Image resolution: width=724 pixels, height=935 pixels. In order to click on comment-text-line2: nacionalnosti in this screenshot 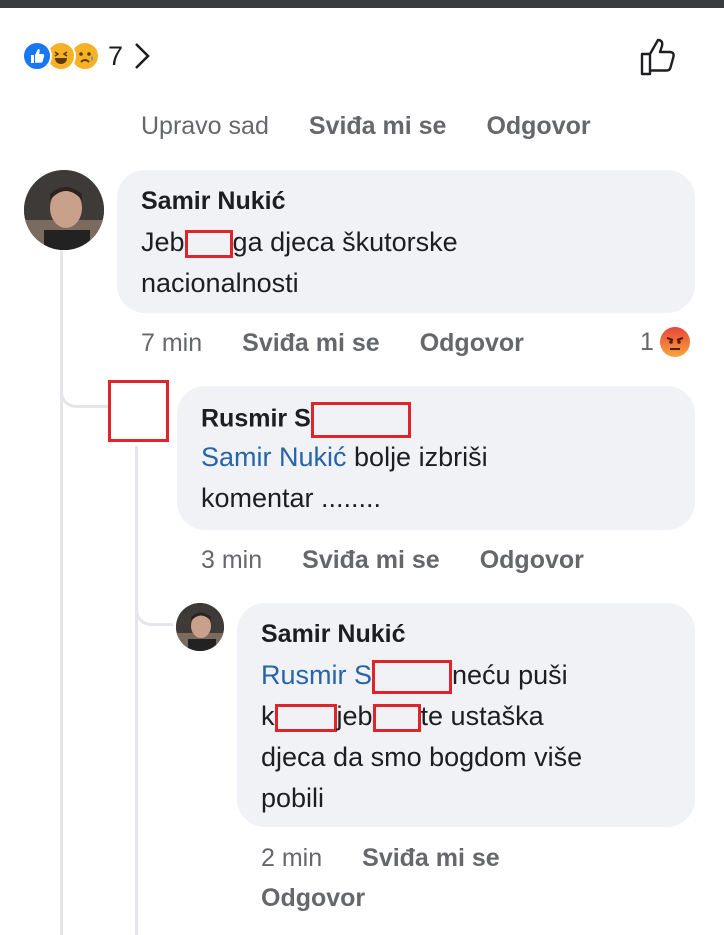, I will do `click(220, 283)`.